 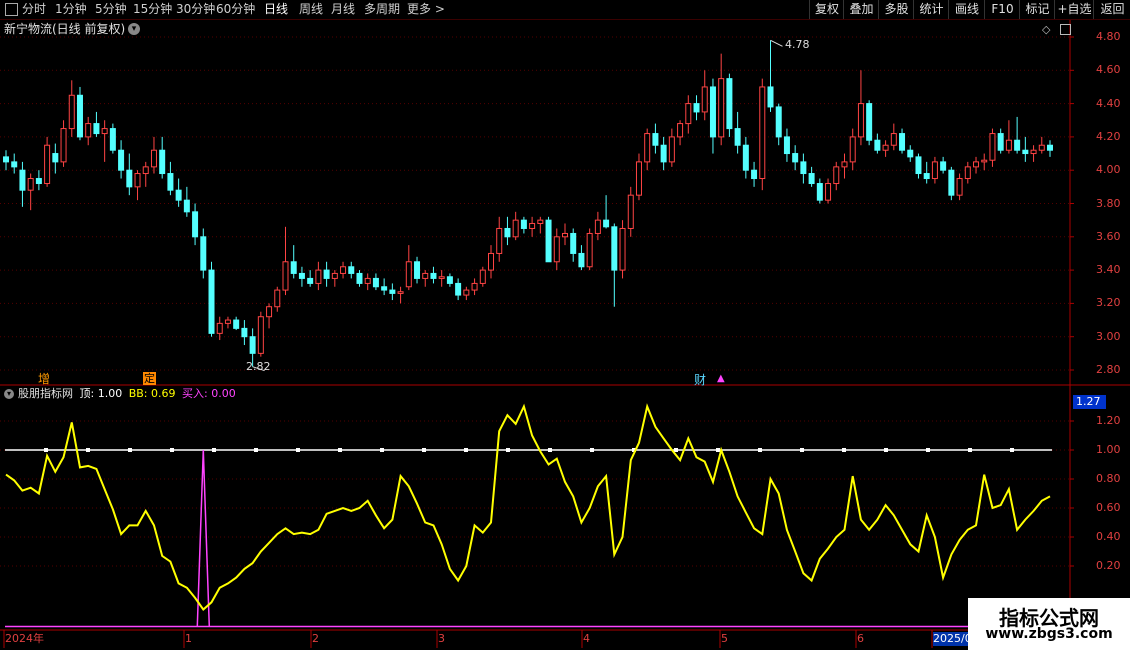 I want to click on price-tick-label: 2.80, so click(x=1108, y=369).